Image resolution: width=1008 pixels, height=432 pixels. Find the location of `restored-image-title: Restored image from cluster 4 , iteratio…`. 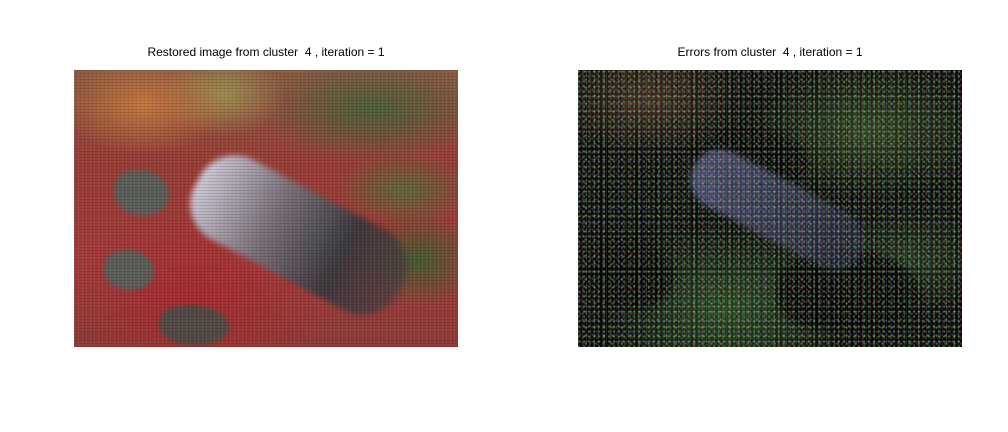

restored-image-title: Restored image from cluster 4 , iteratio… is located at coordinates (266, 52).